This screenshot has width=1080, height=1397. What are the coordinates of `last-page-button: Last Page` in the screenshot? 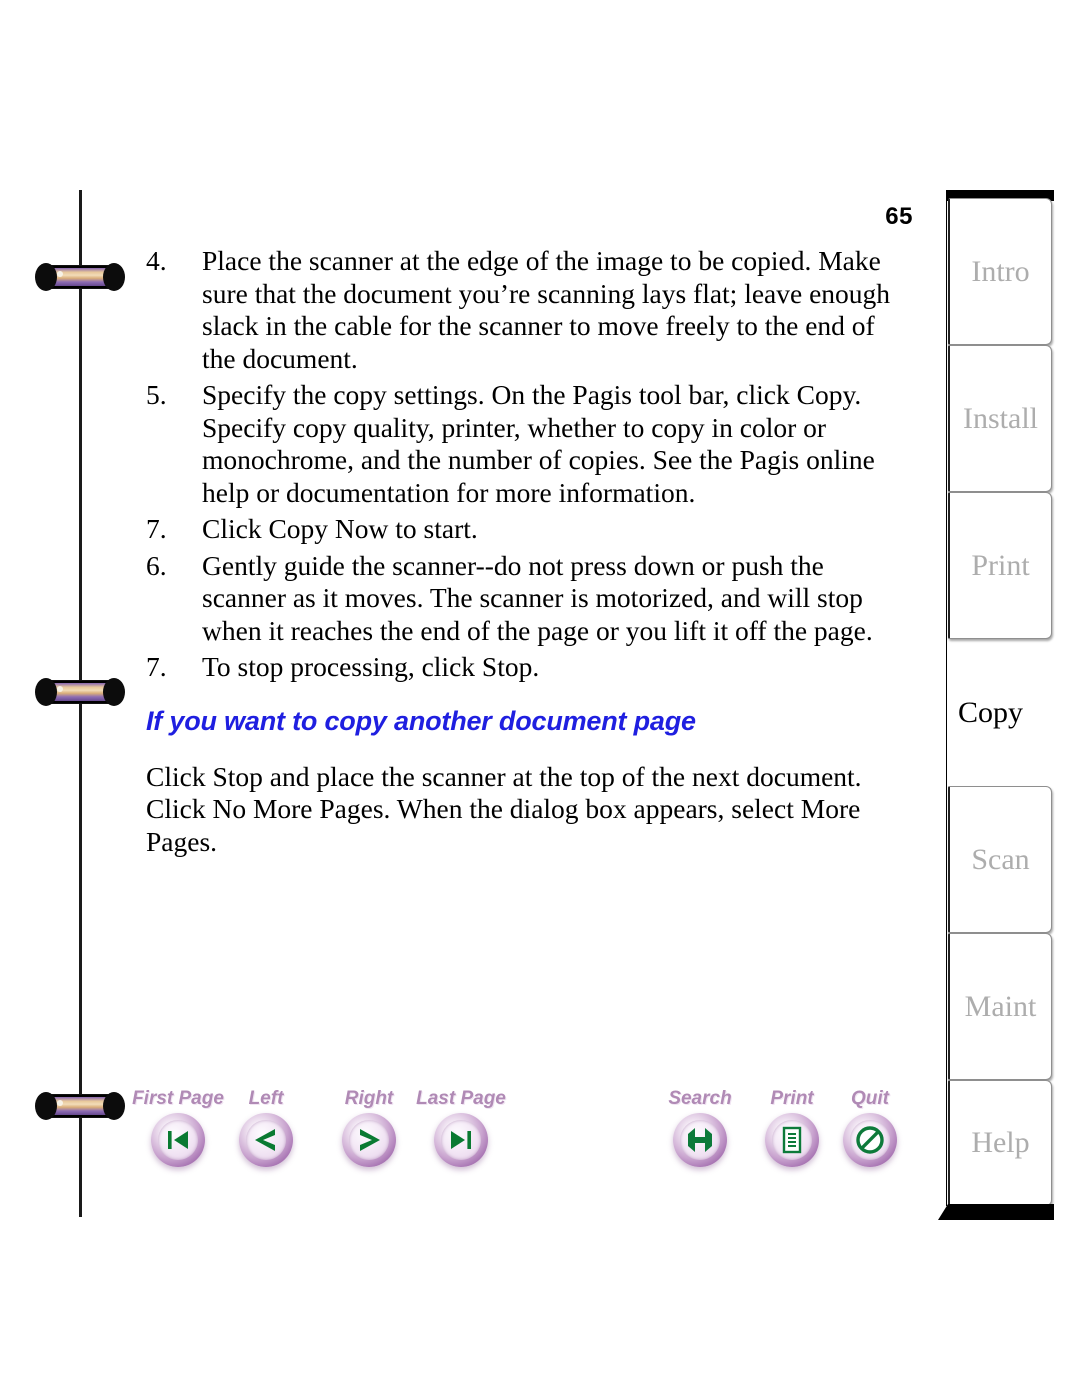 It's located at (461, 1130).